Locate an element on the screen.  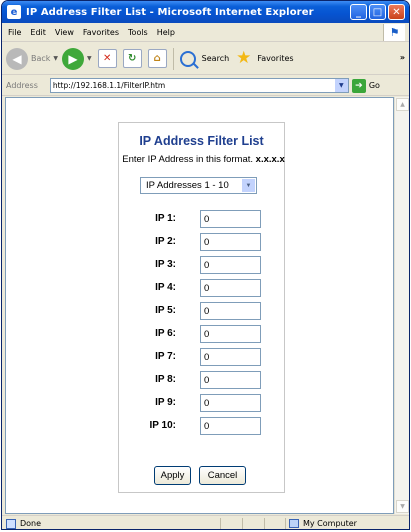
stop-button: ✕ is located at coordinates (107, 58).